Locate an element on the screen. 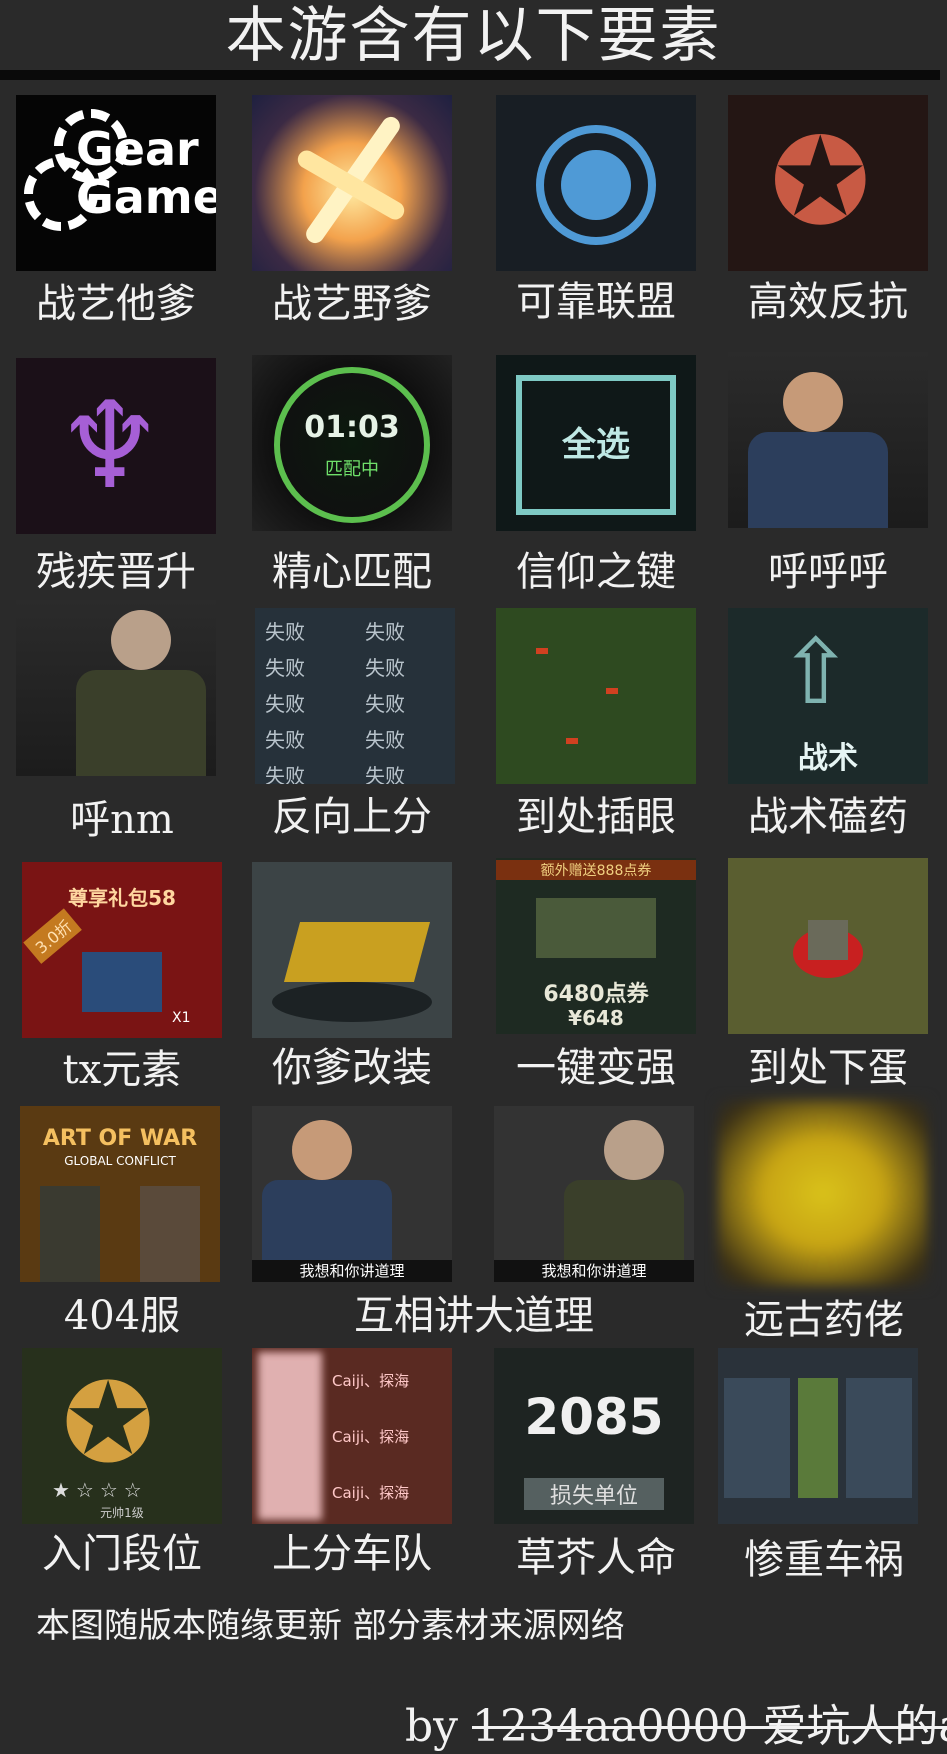 Image resolution: width=947 pixels, height=1754 pixels. logo-text: Gear Games is located at coordinates (146, 173).